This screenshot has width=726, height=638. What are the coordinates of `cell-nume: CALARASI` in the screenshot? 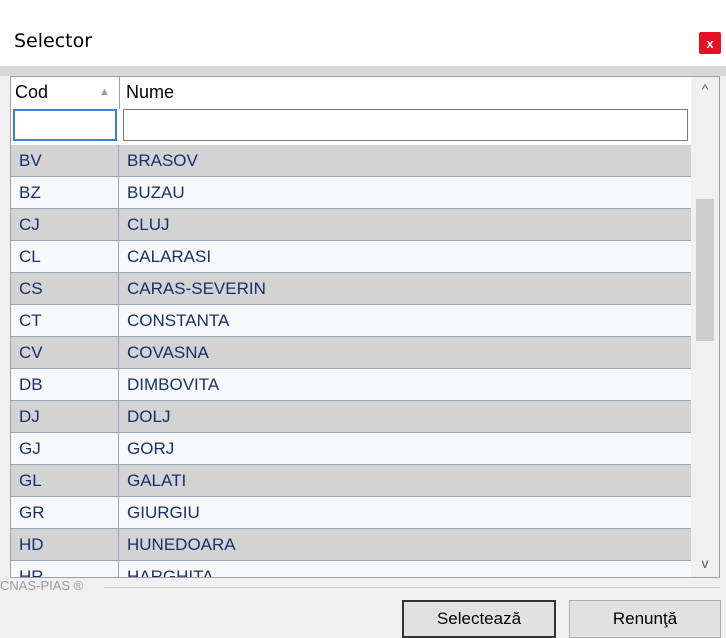 It's located at (169, 256).